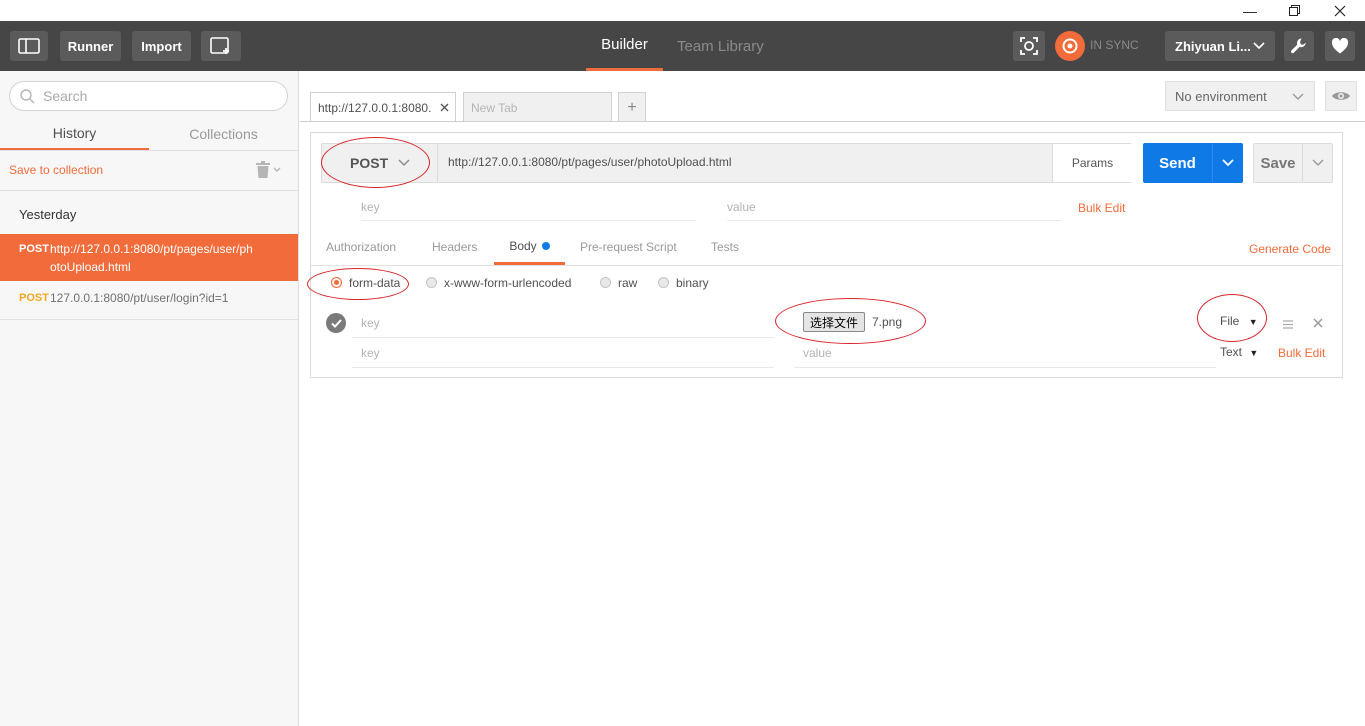 The width and height of the screenshot is (1365, 726). Describe the element at coordinates (361, 247) in the screenshot. I see `tab-authorization: Authorization` at that location.